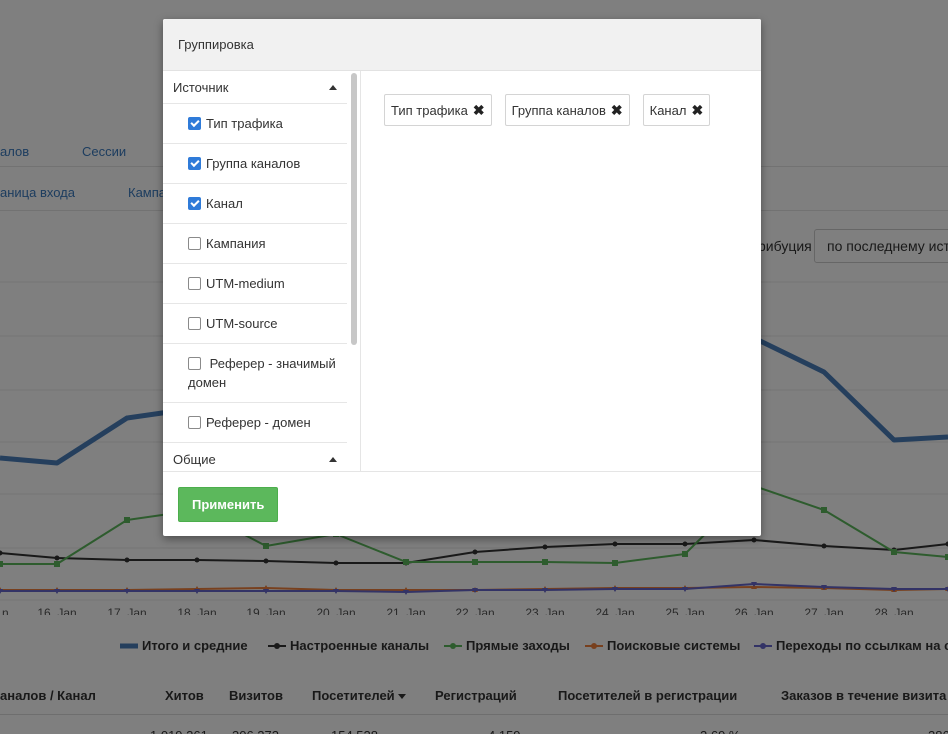 The width and height of the screenshot is (948, 734). Describe the element at coordinates (429, 110) in the screenshot. I see `tag-label: Тип трафика` at that location.